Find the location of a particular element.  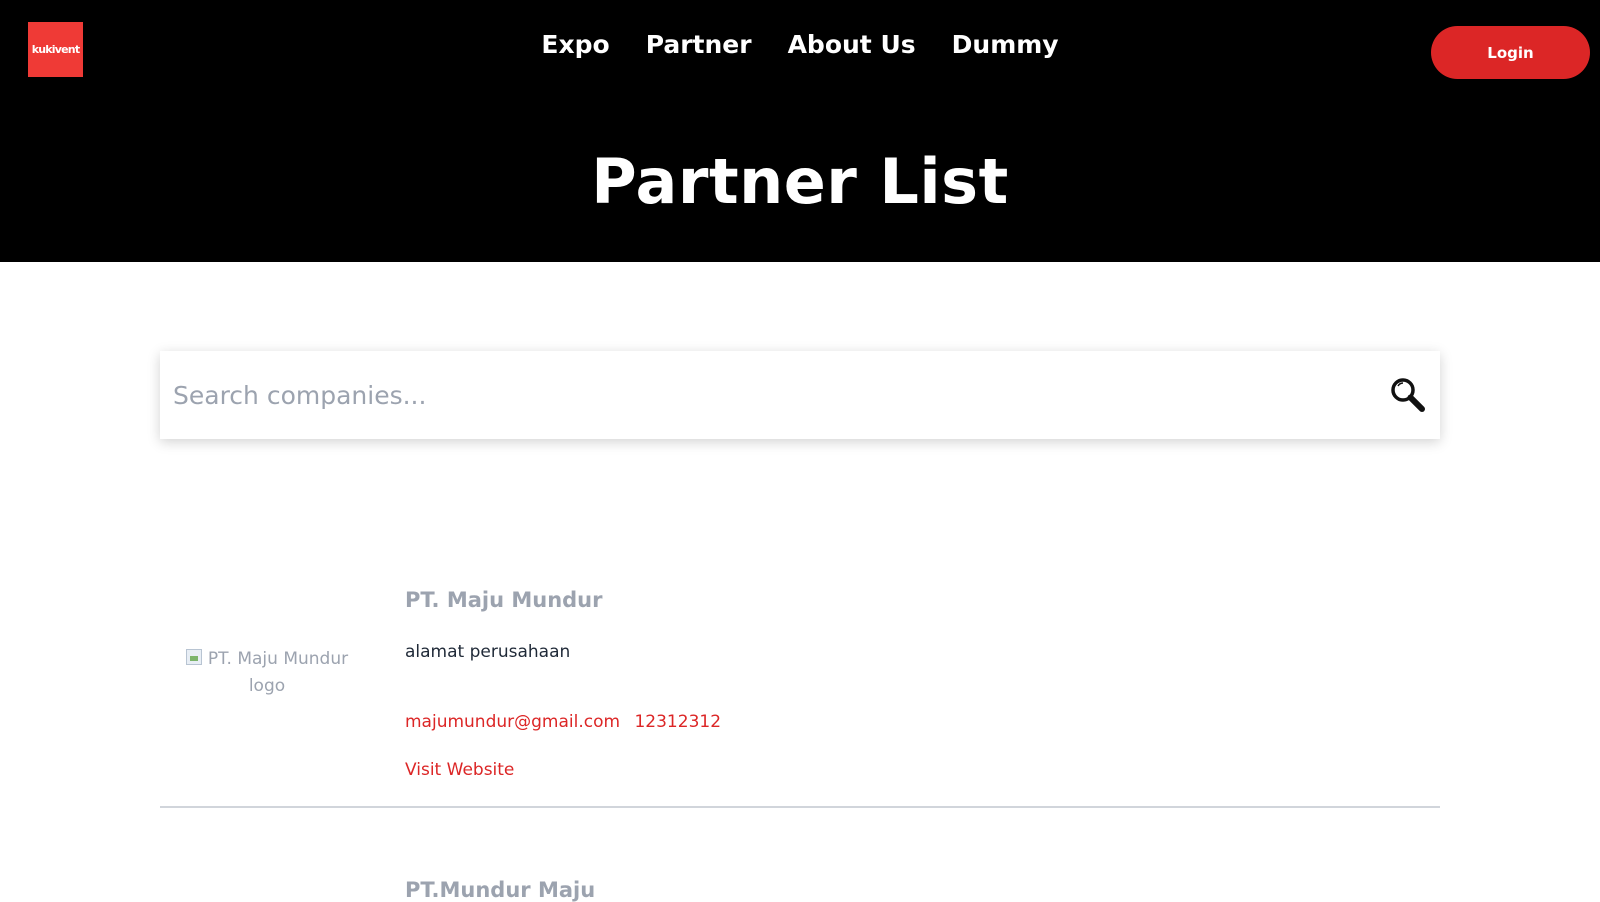

broken-image-icon is located at coordinates (193, 657).